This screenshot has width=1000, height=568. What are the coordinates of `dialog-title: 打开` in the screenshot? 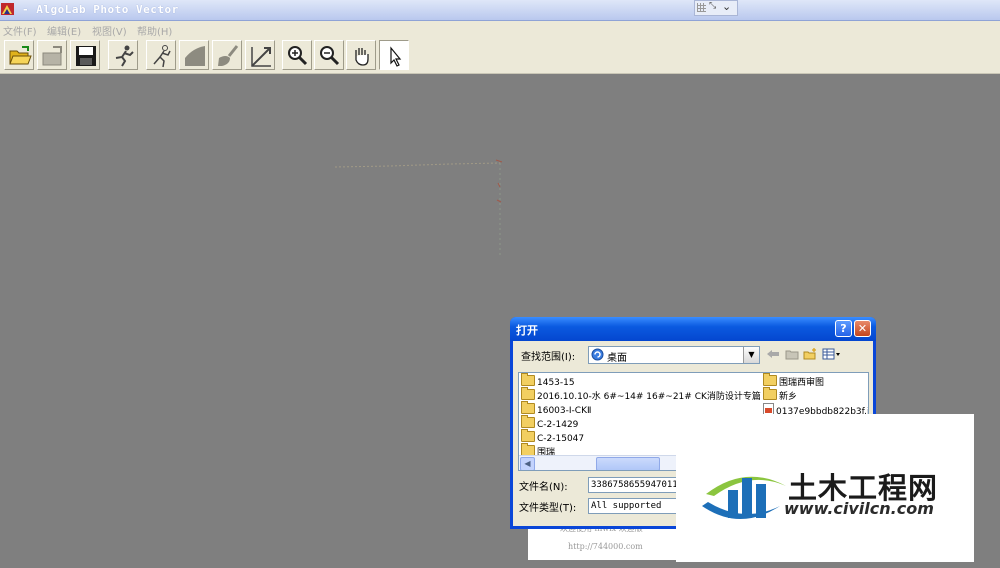 It's located at (527, 330).